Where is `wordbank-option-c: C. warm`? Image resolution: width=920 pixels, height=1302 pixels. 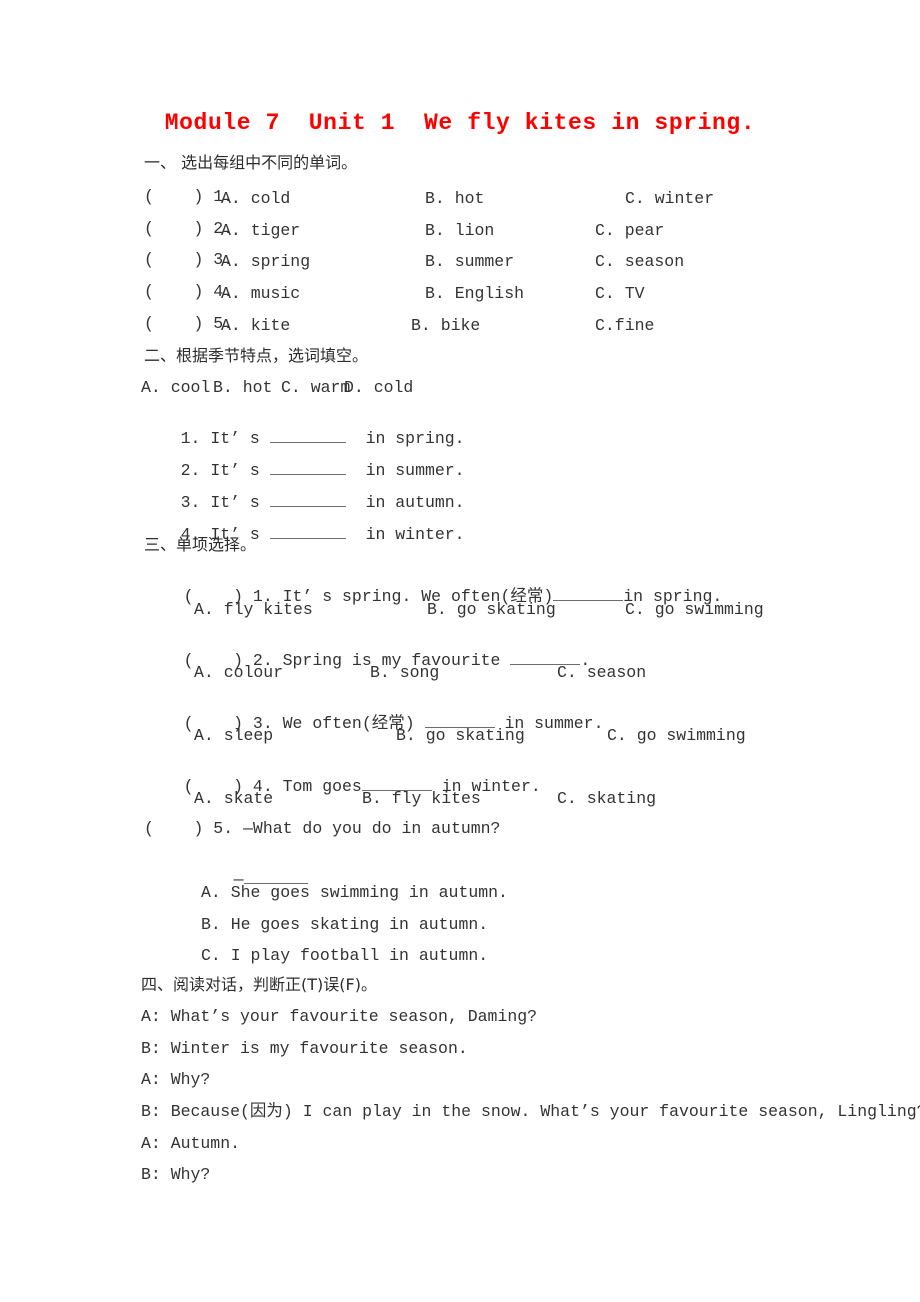
wordbank-option-c: C. warm is located at coordinates (315, 387).